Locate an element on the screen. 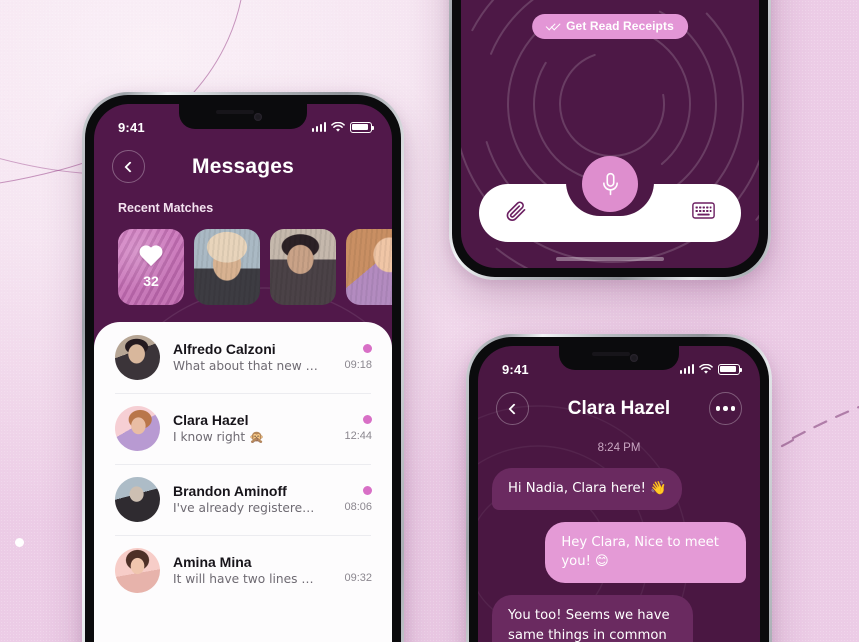 The image size is (859, 642). voice-input-bar is located at coordinates (610, 199).